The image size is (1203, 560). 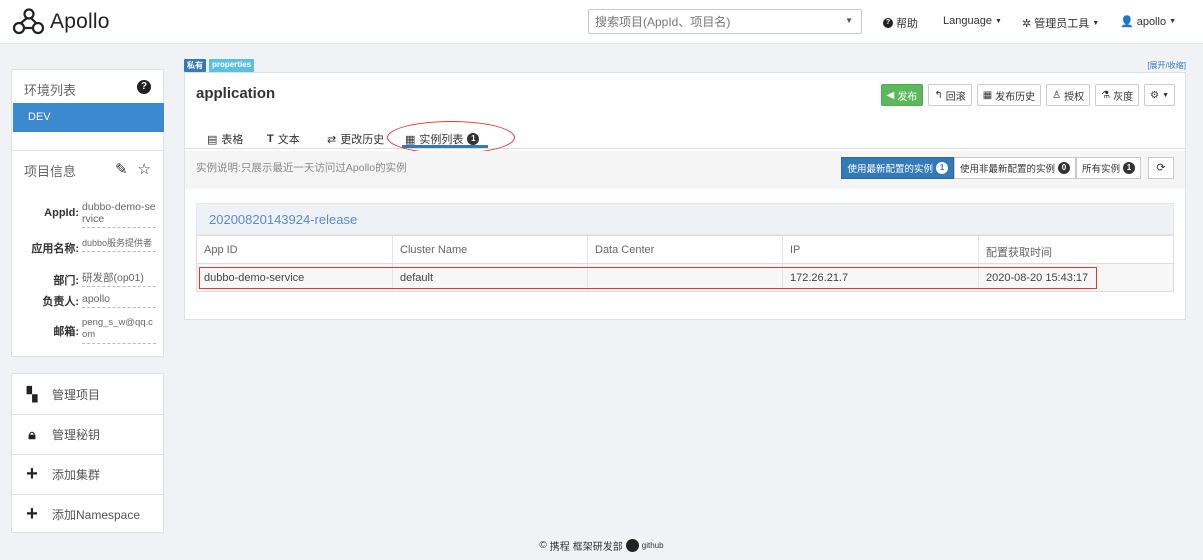 I want to click on user-dropdown: 👤 apollo ▼, so click(x=1148, y=22).